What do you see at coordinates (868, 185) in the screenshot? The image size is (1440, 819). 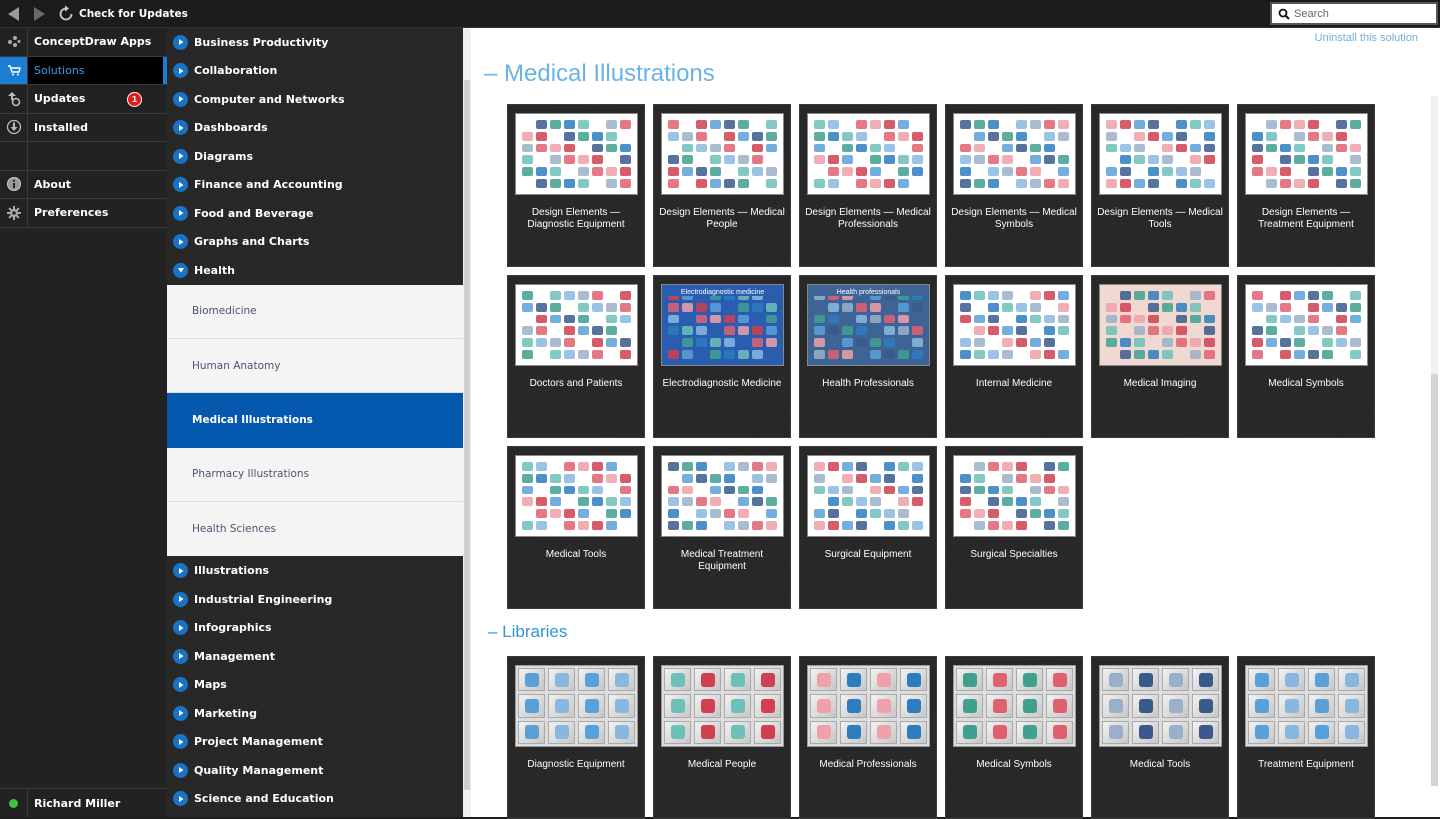 I see `solution-card-design-elements-medical-professionals: Design Elements — Medical Professionals` at bounding box center [868, 185].